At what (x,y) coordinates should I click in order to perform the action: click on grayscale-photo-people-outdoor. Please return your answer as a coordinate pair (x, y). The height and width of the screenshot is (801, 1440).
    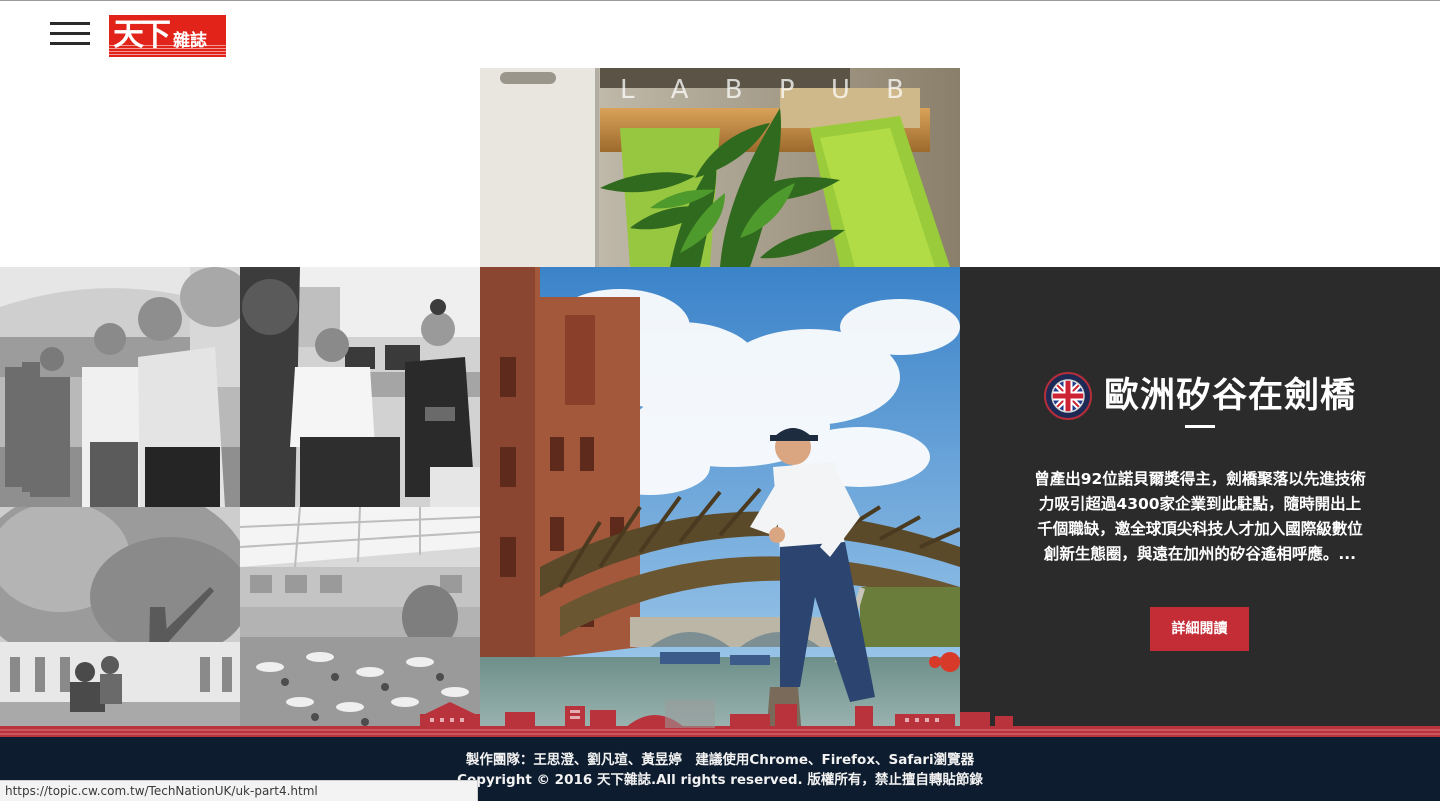
    Looking at the image, I should click on (120, 387).